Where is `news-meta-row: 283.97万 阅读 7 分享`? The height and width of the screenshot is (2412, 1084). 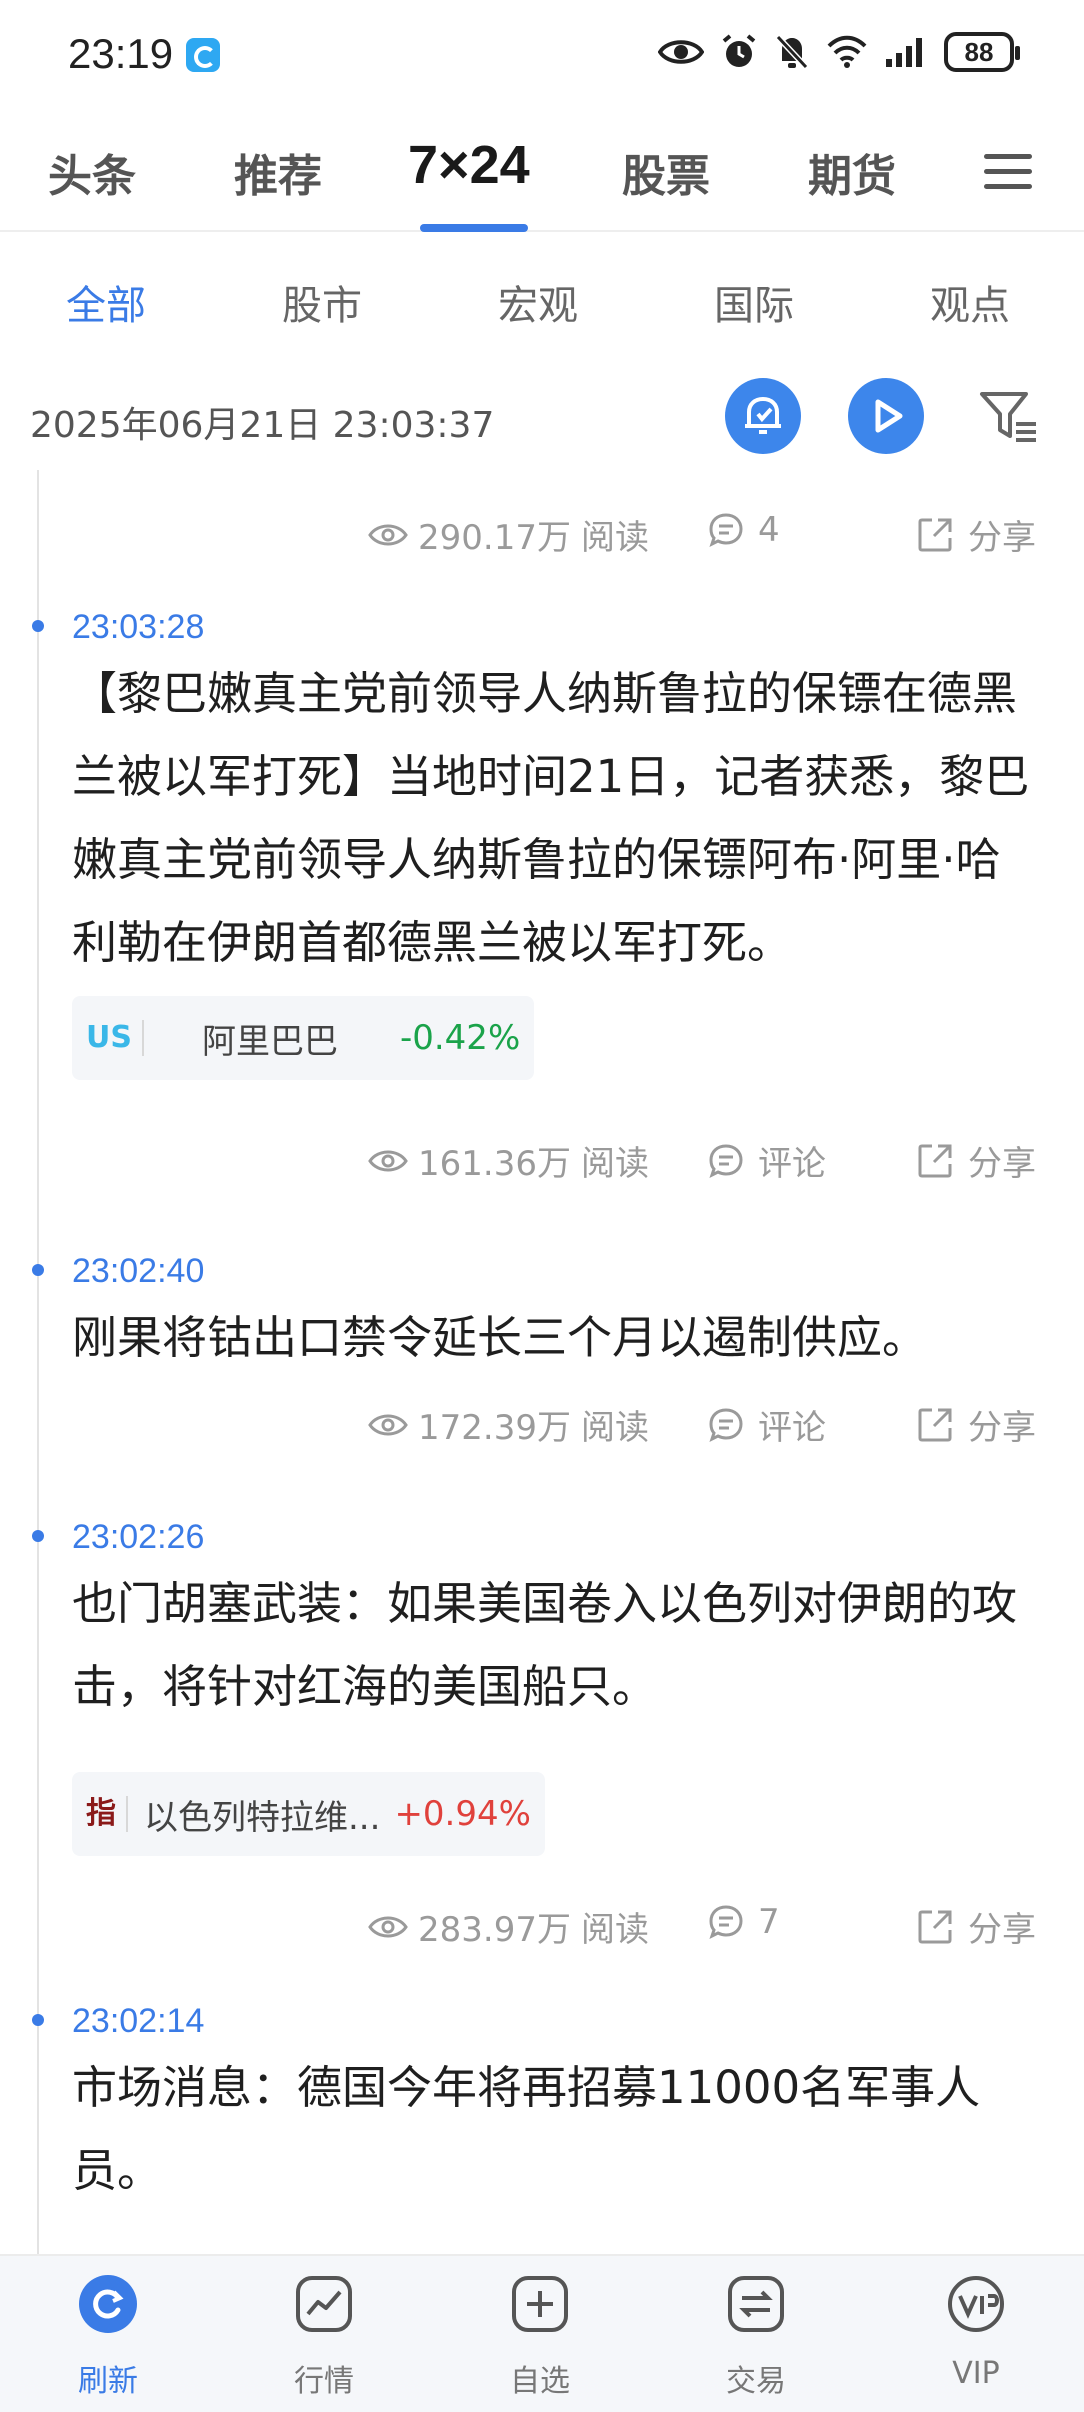 news-meta-row: 283.97万 阅读 7 分享 is located at coordinates (542, 1927).